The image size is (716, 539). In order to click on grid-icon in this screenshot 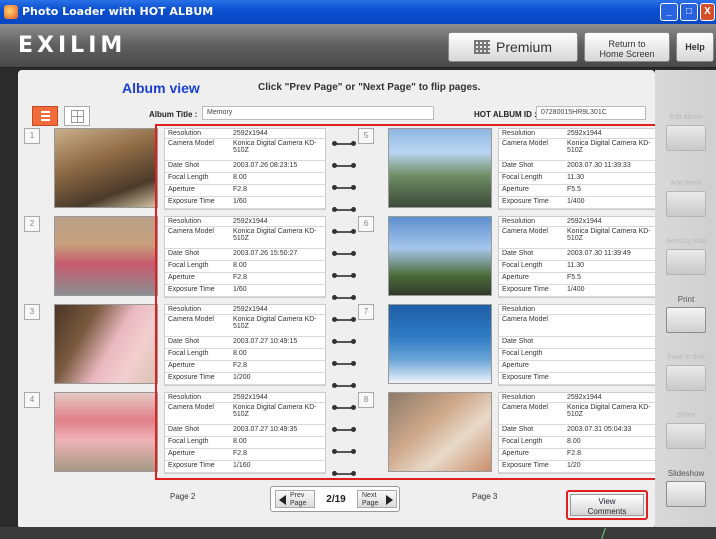, I will do `click(77, 116)`.